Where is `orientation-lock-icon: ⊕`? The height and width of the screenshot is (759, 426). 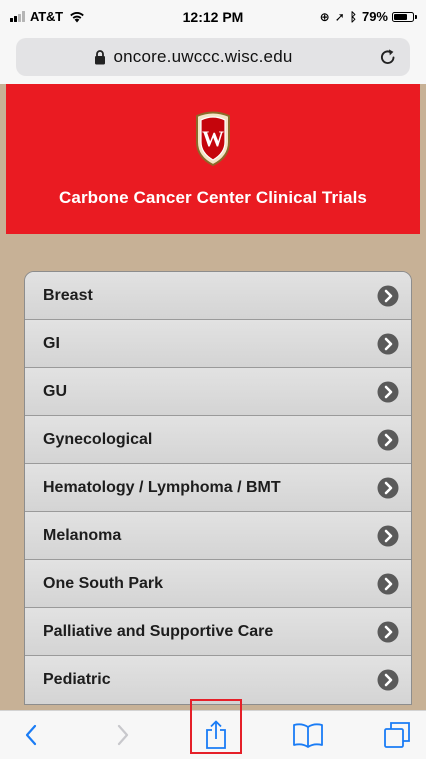 orientation-lock-icon: ⊕ is located at coordinates (324, 16).